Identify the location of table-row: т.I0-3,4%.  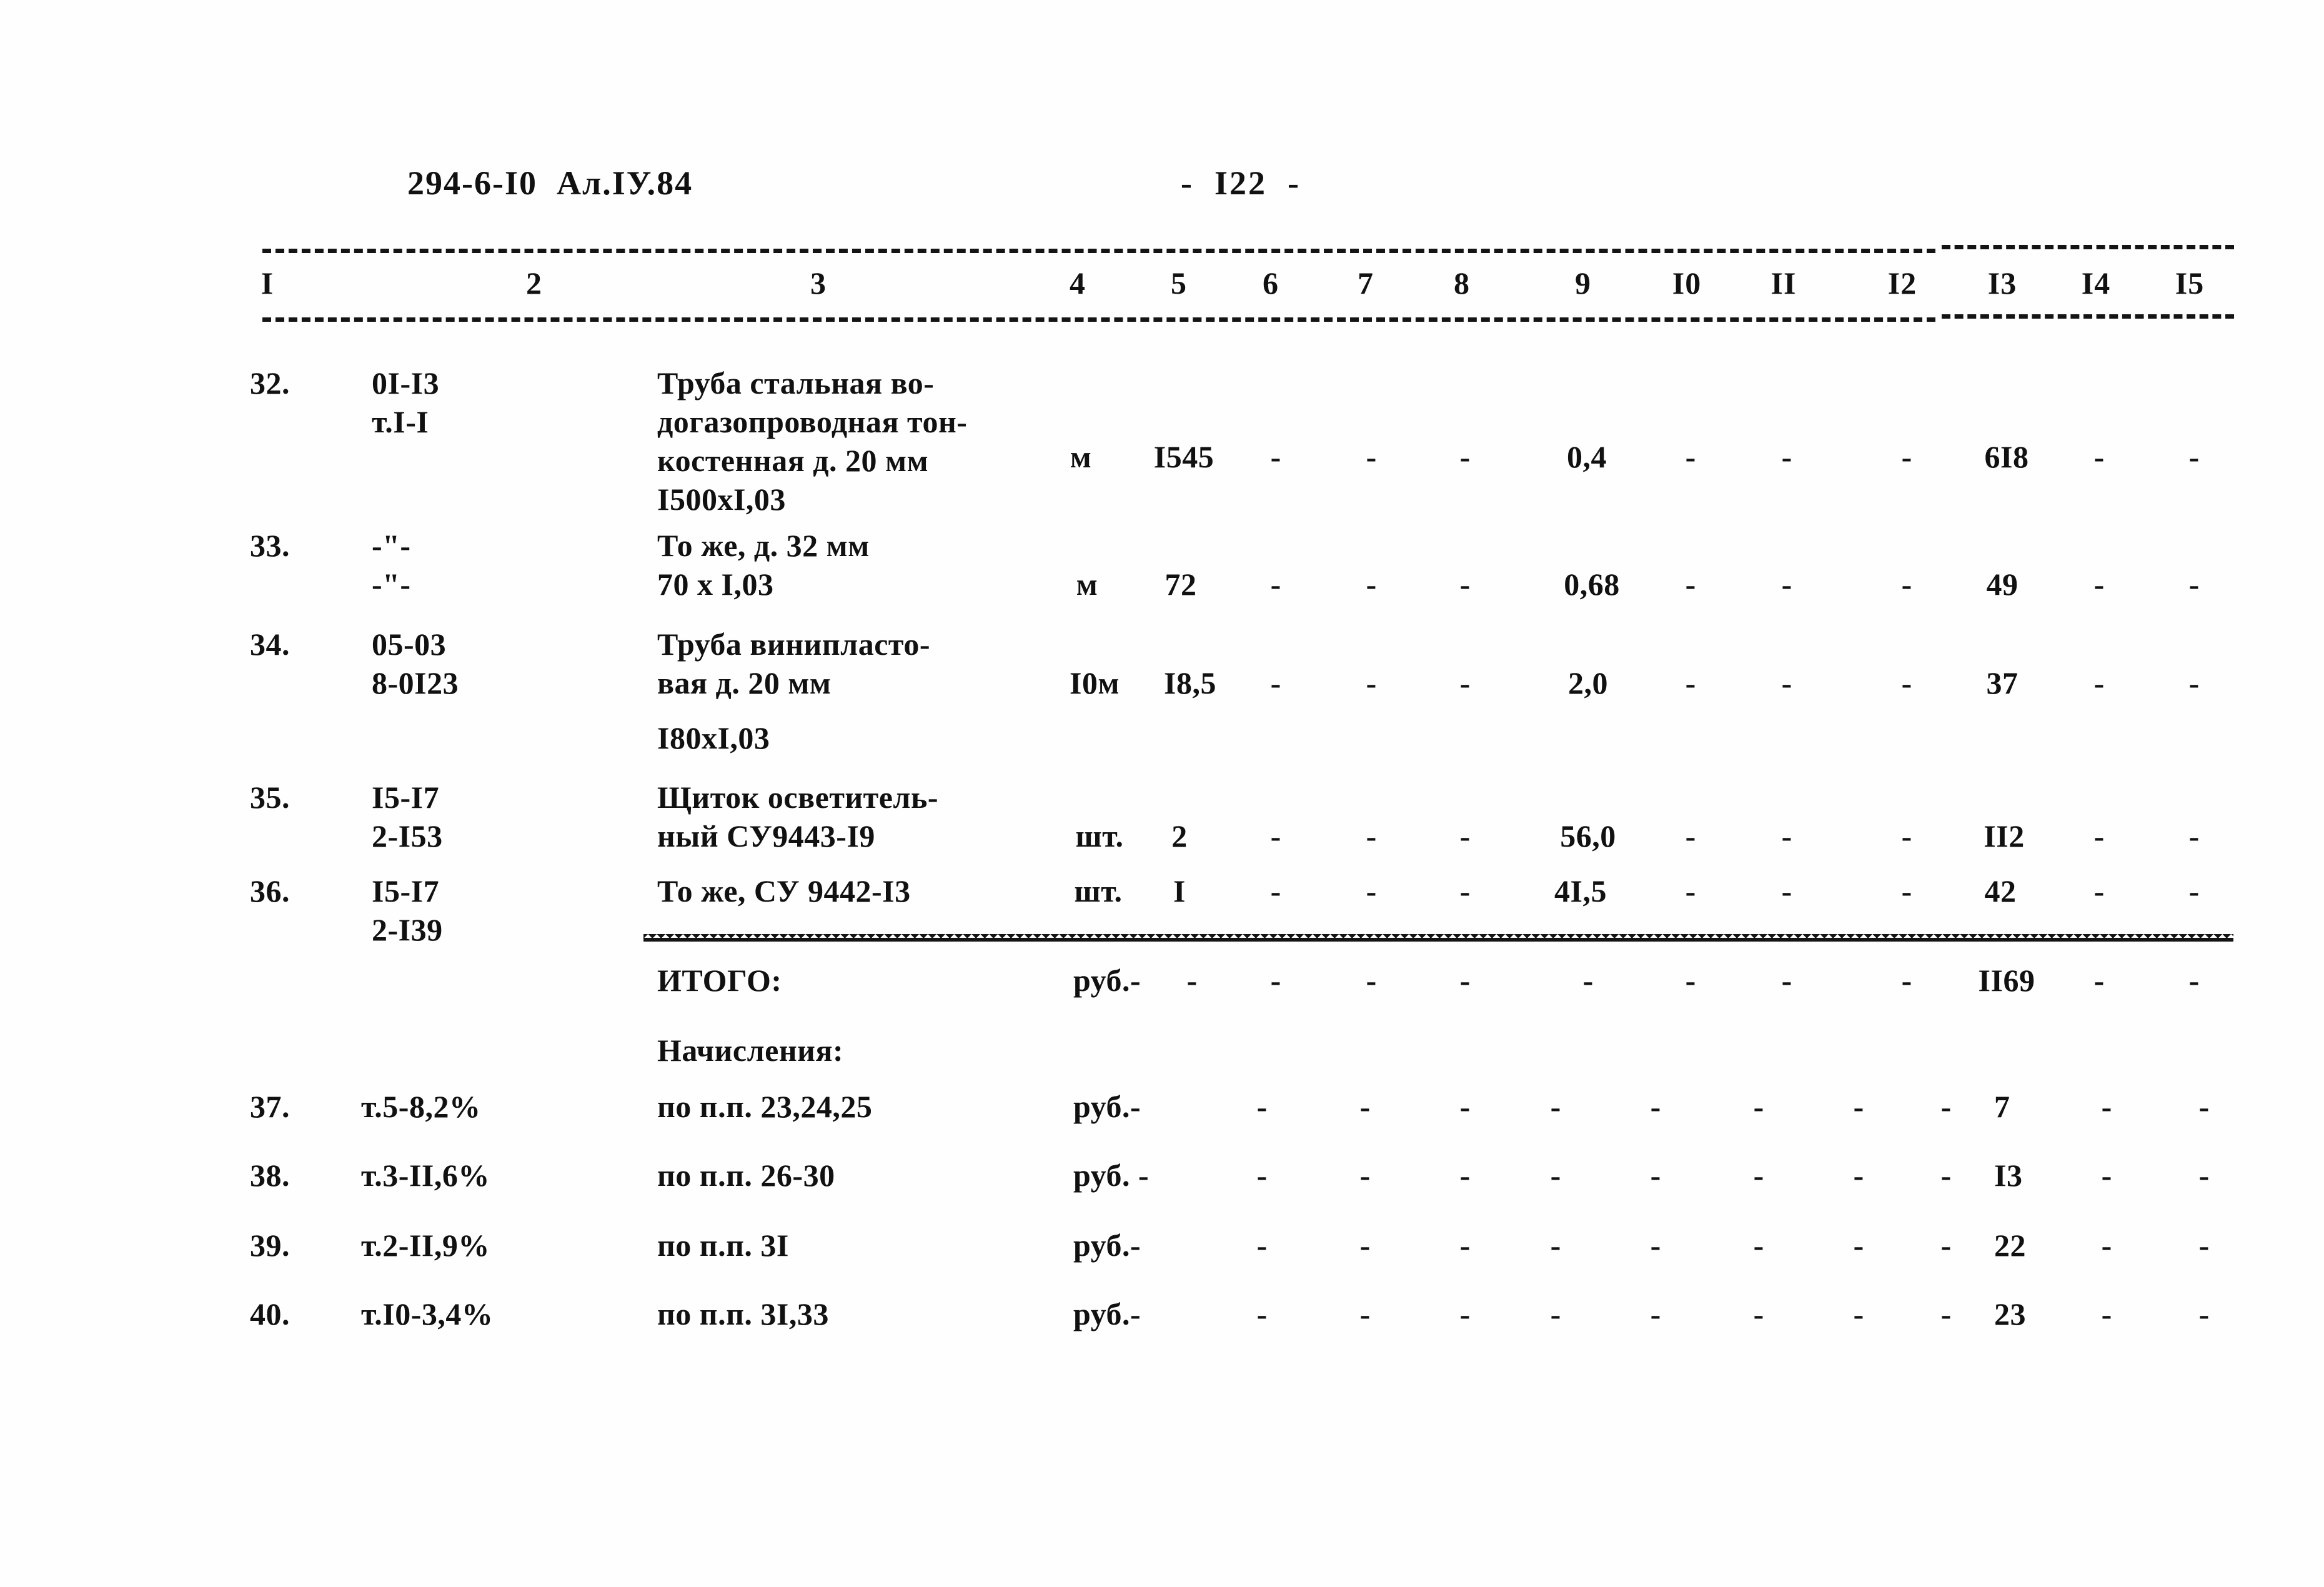
(428, 1313).